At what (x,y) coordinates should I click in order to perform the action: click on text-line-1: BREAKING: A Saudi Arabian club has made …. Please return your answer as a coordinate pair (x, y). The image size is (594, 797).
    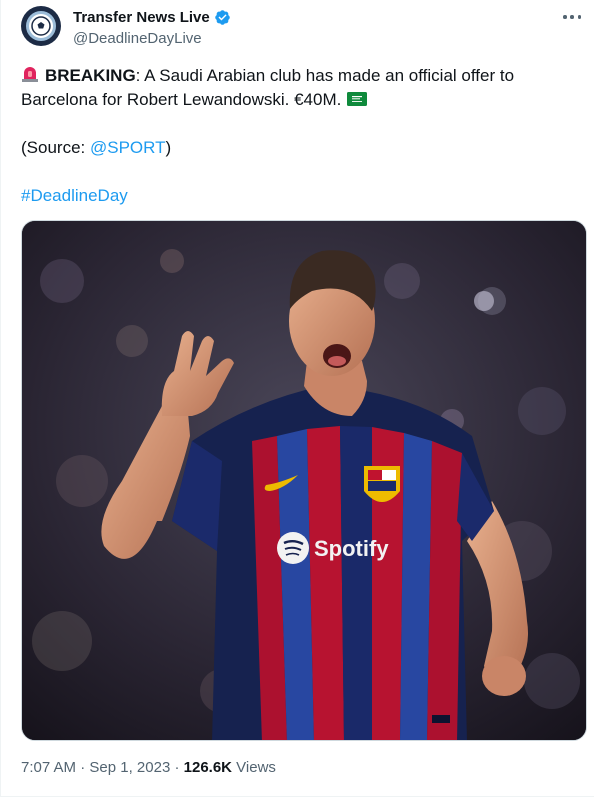
    Looking at the image, I should click on (296, 76).